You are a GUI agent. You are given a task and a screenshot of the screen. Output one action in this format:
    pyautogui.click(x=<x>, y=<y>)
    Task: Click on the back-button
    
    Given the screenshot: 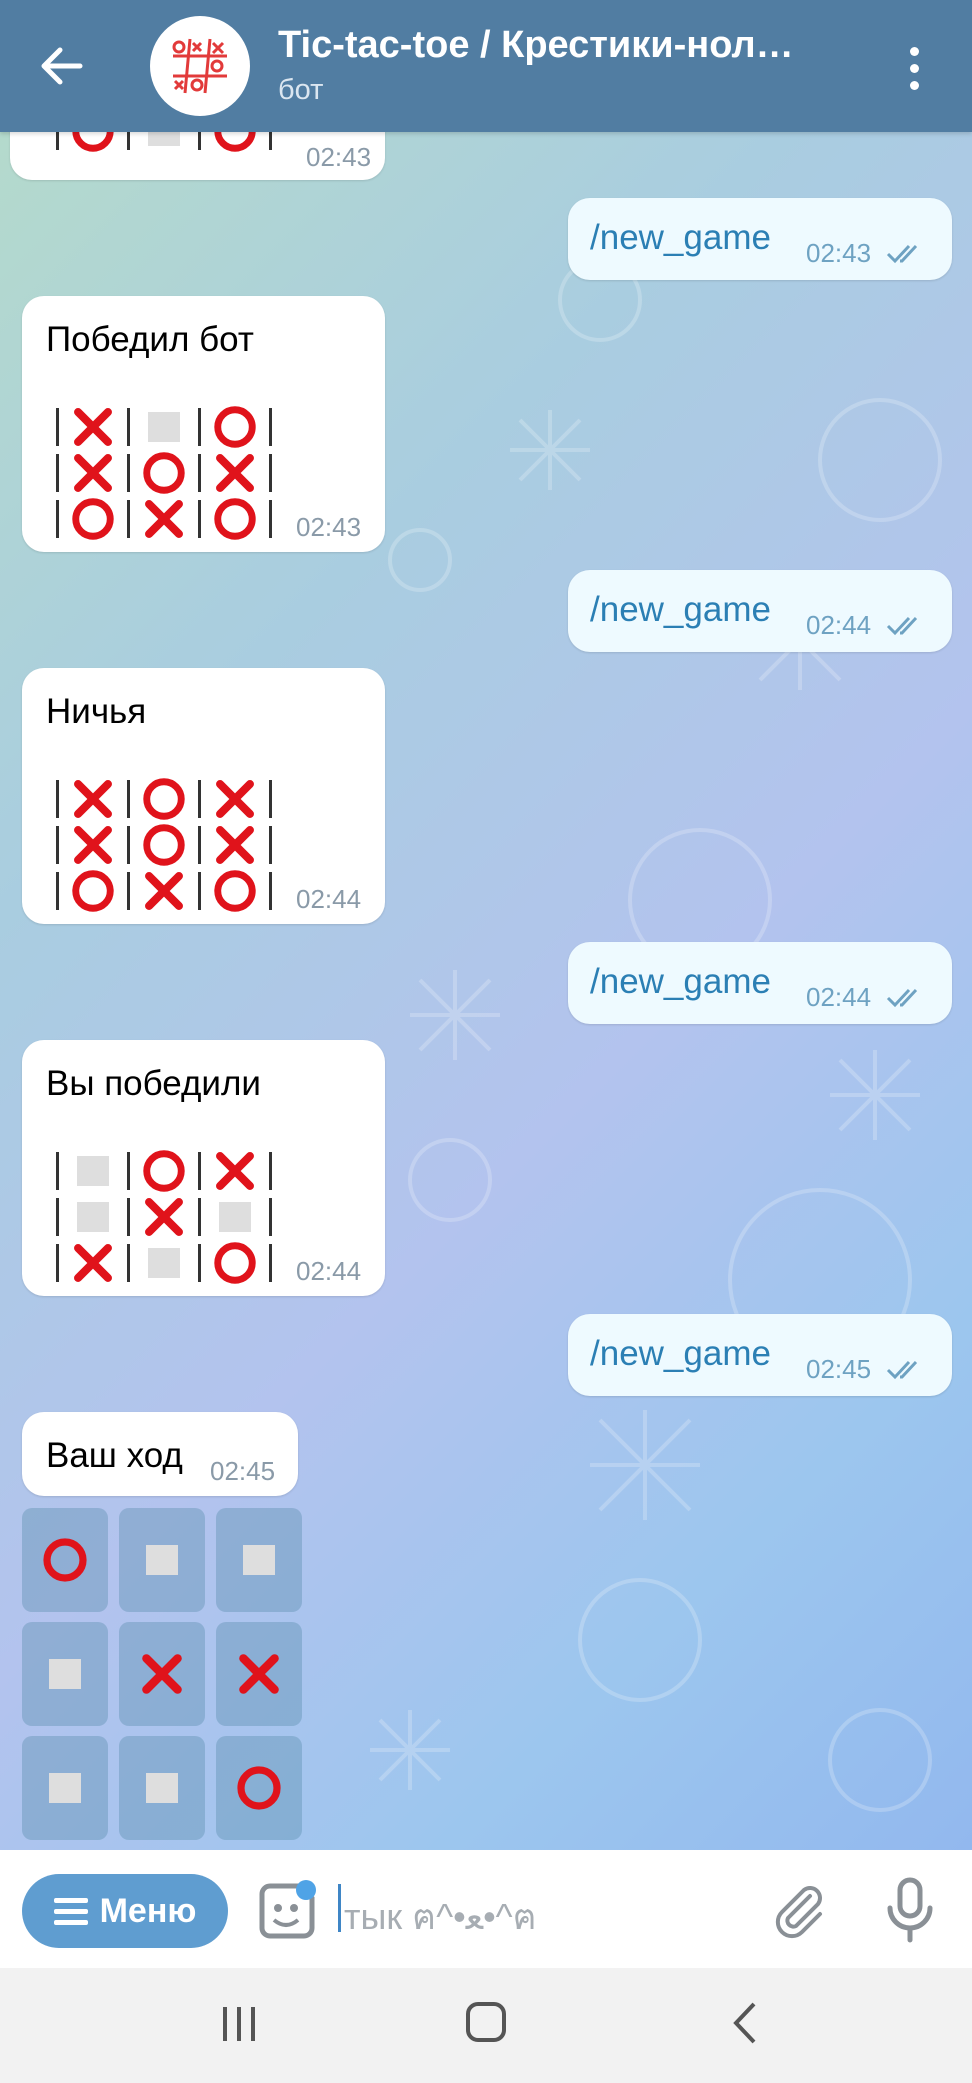 What is the action you would take?
    pyautogui.click(x=62, y=66)
    